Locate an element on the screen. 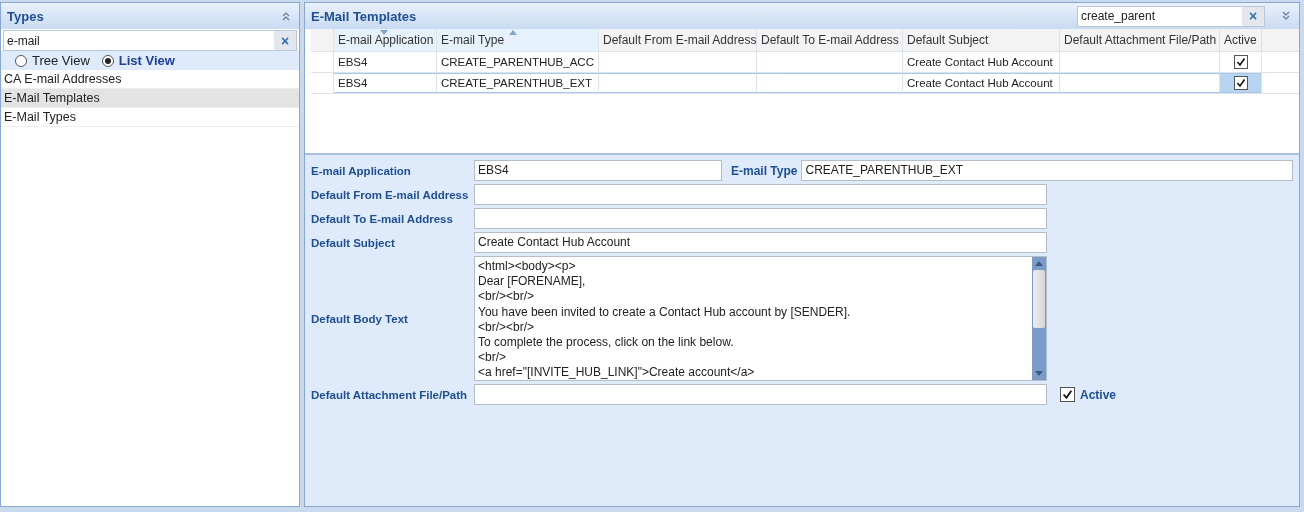 This screenshot has height=512, width=1304. input-field: Create Contact Hub Account is located at coordinates (760, 242).